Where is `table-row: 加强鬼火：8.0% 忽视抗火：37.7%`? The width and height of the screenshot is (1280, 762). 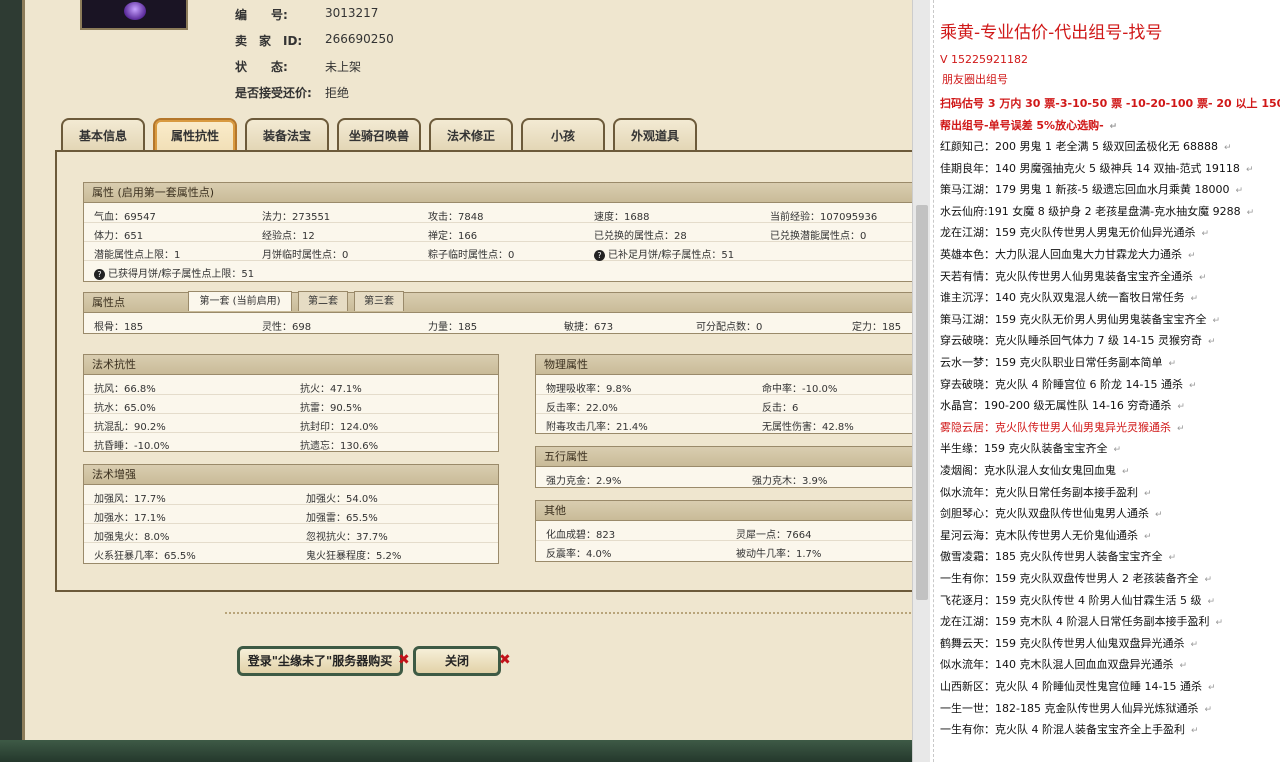 table-row: 加强鬼火：8.0% 忽视抗火：37.7% is located at coordinates (291, 533).